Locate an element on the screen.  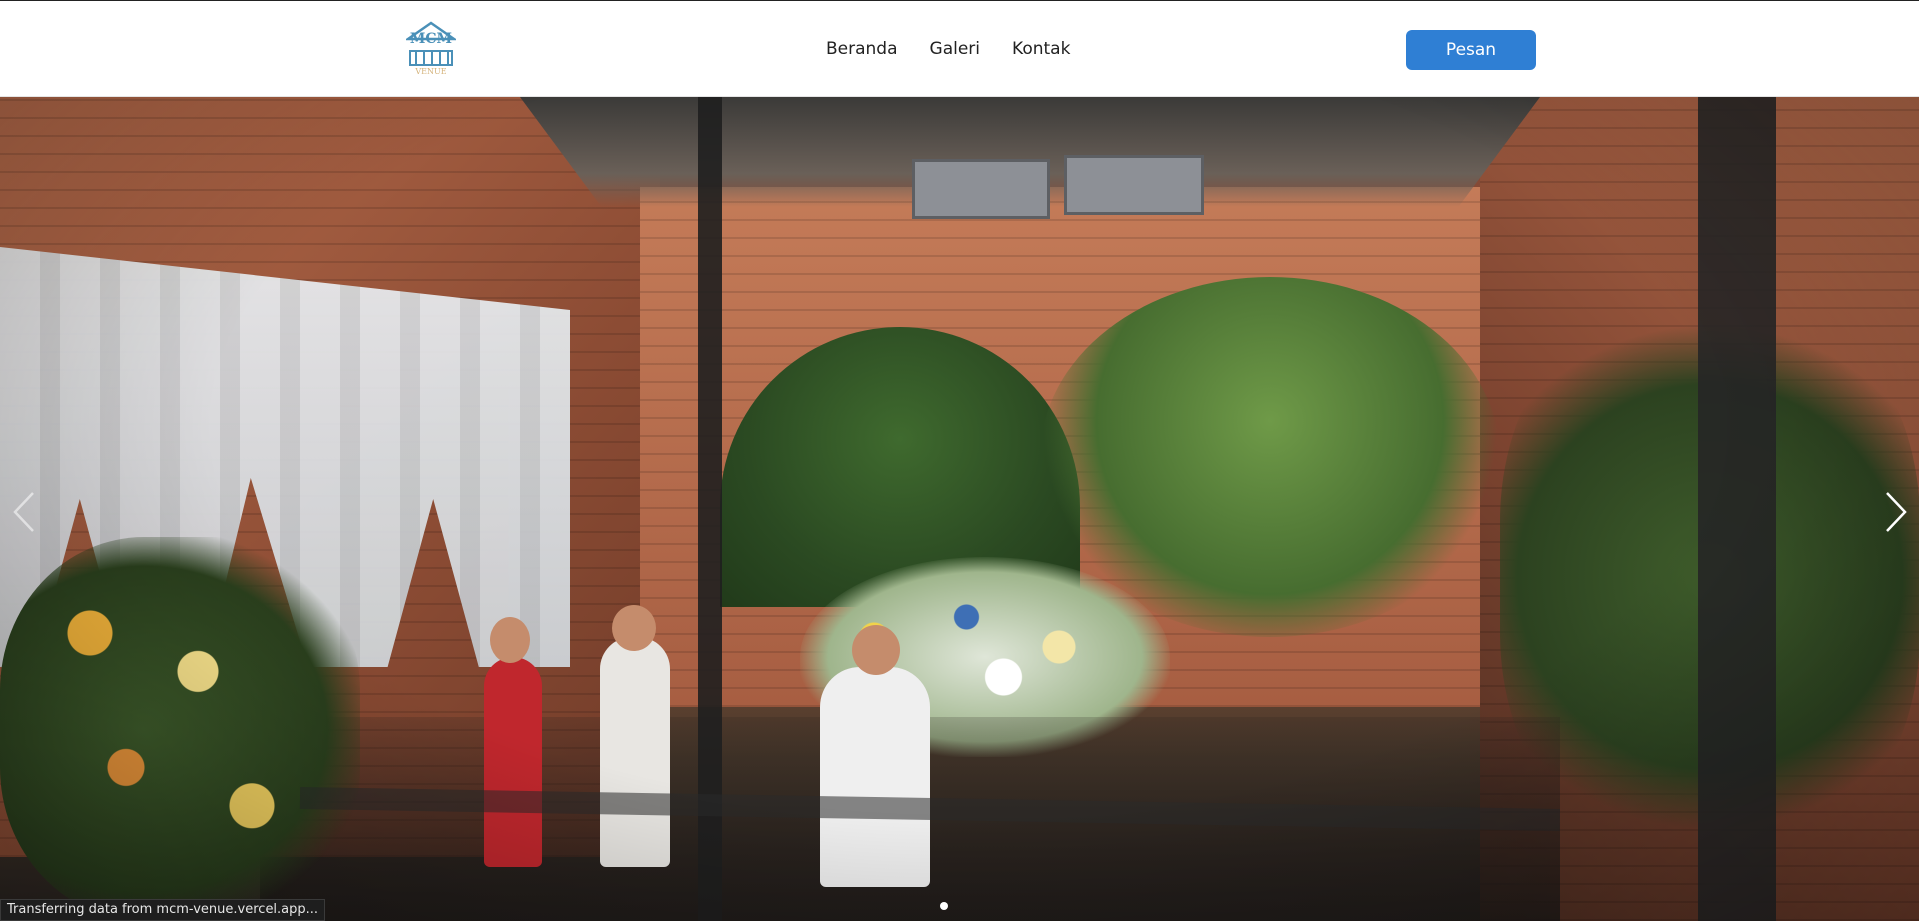
carousel-dot is located at coordinates (944, 906).